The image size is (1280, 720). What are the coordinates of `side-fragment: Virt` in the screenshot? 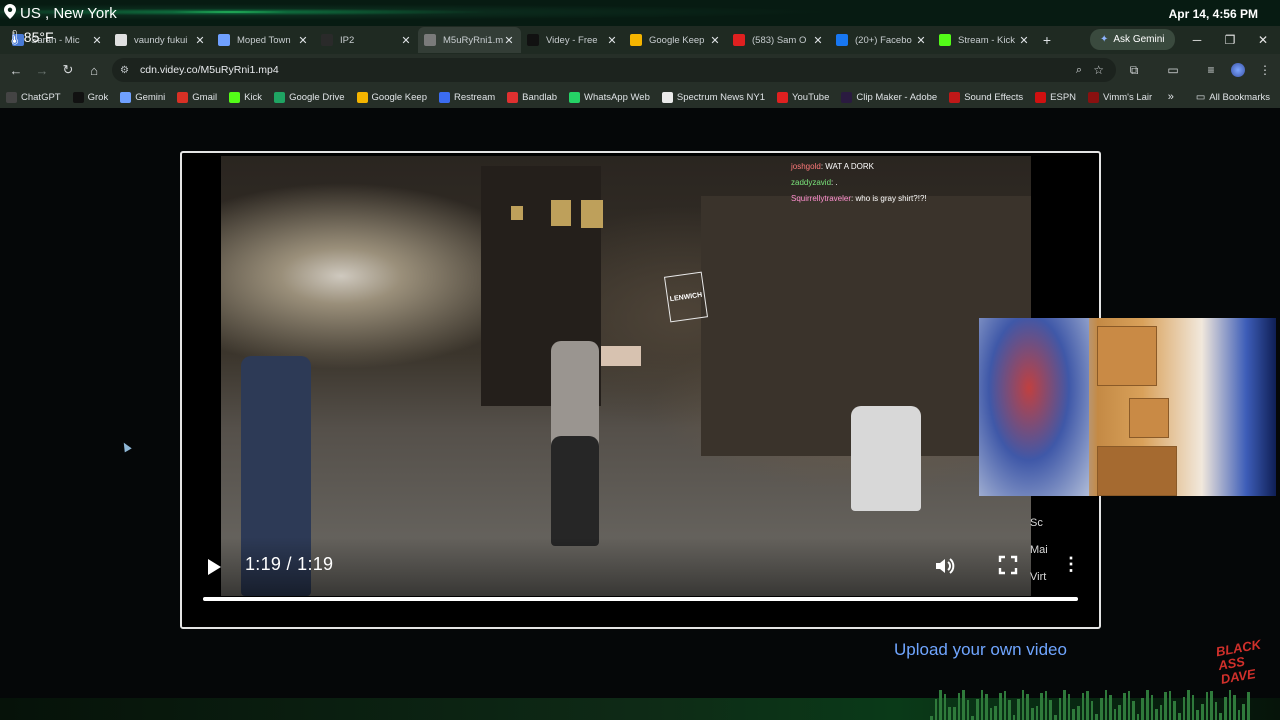 It's located at (1038, 577).